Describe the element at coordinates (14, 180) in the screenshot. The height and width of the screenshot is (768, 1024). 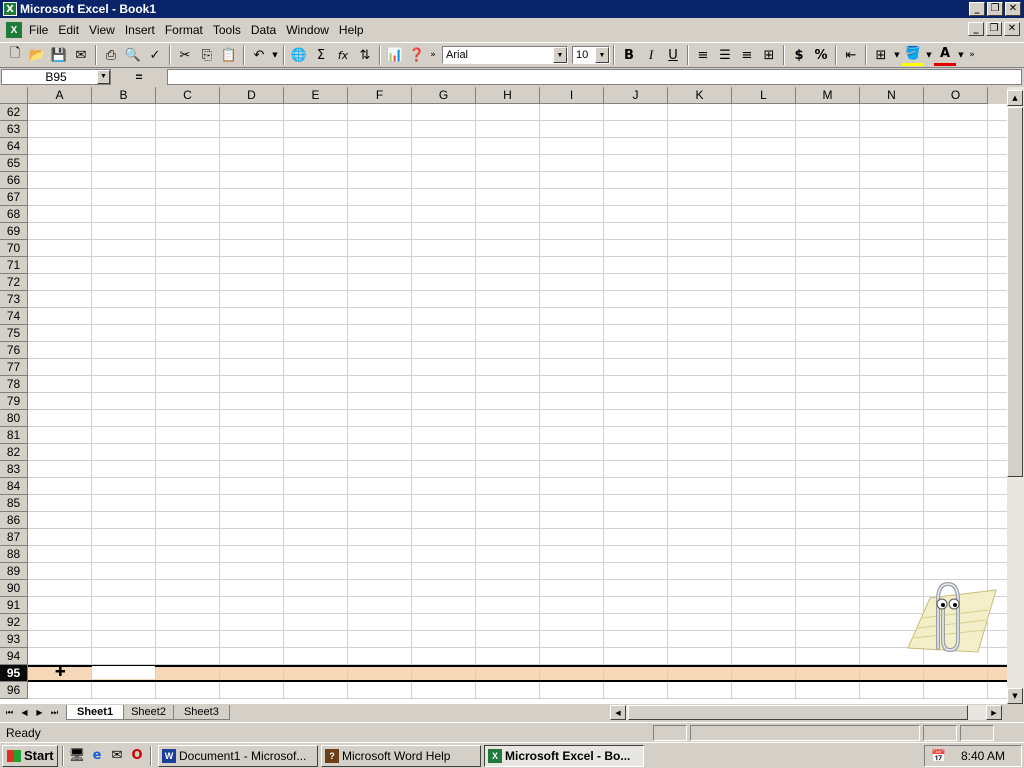
I see `row-header-66: 66` at that location.